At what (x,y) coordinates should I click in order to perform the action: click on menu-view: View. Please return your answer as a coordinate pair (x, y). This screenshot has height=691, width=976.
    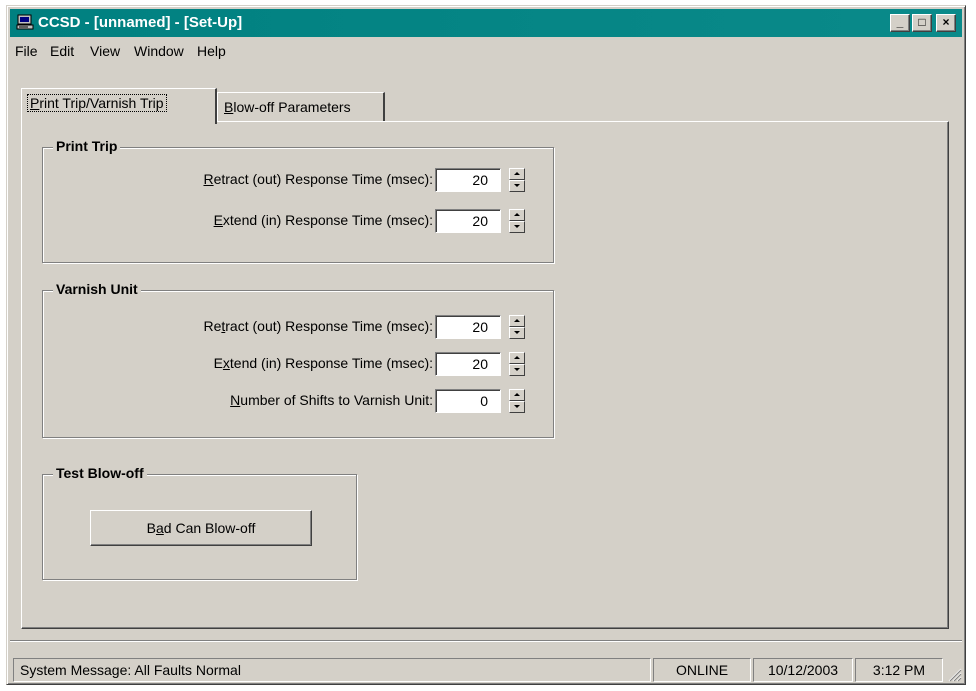
    Looking at the image, I should click on (105, 51).